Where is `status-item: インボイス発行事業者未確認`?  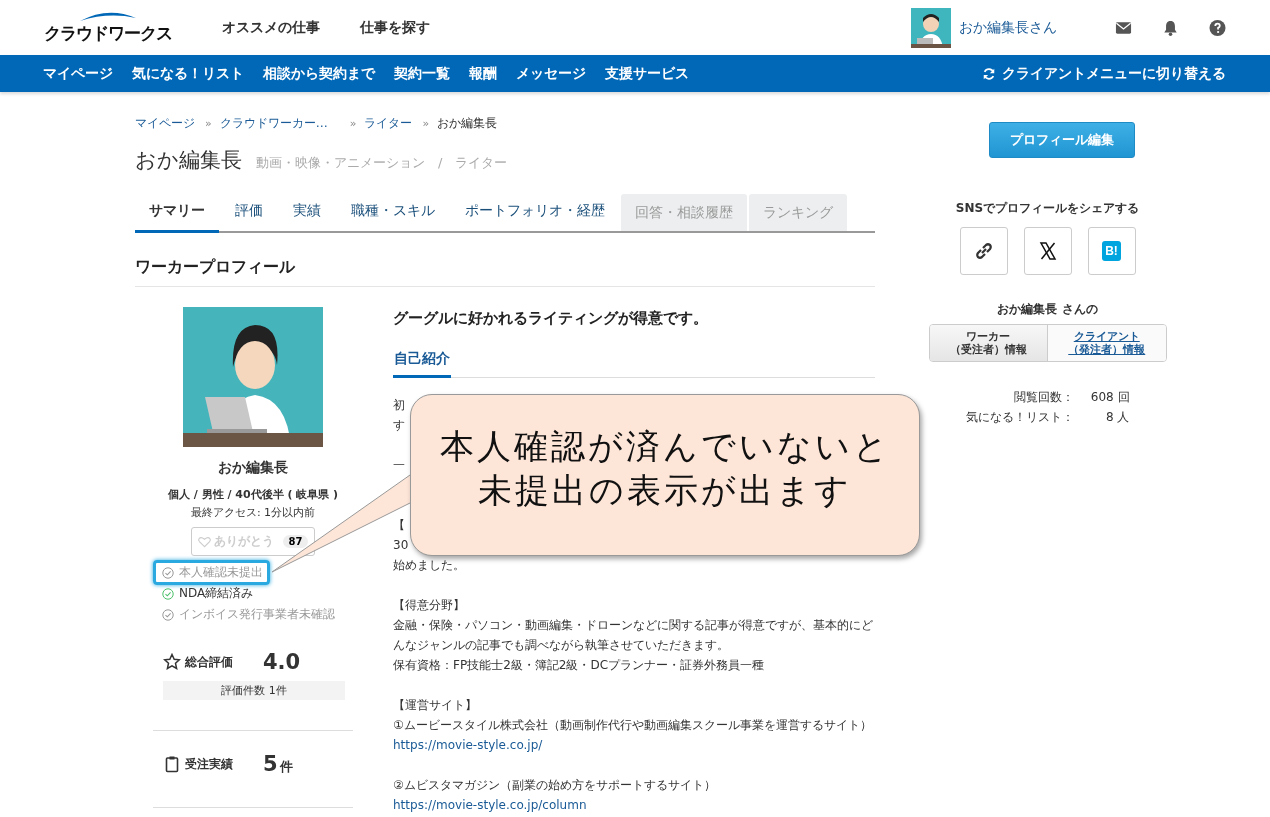 status-item: インボイス発行事業者未確認 is located at coordinates (247, 614).